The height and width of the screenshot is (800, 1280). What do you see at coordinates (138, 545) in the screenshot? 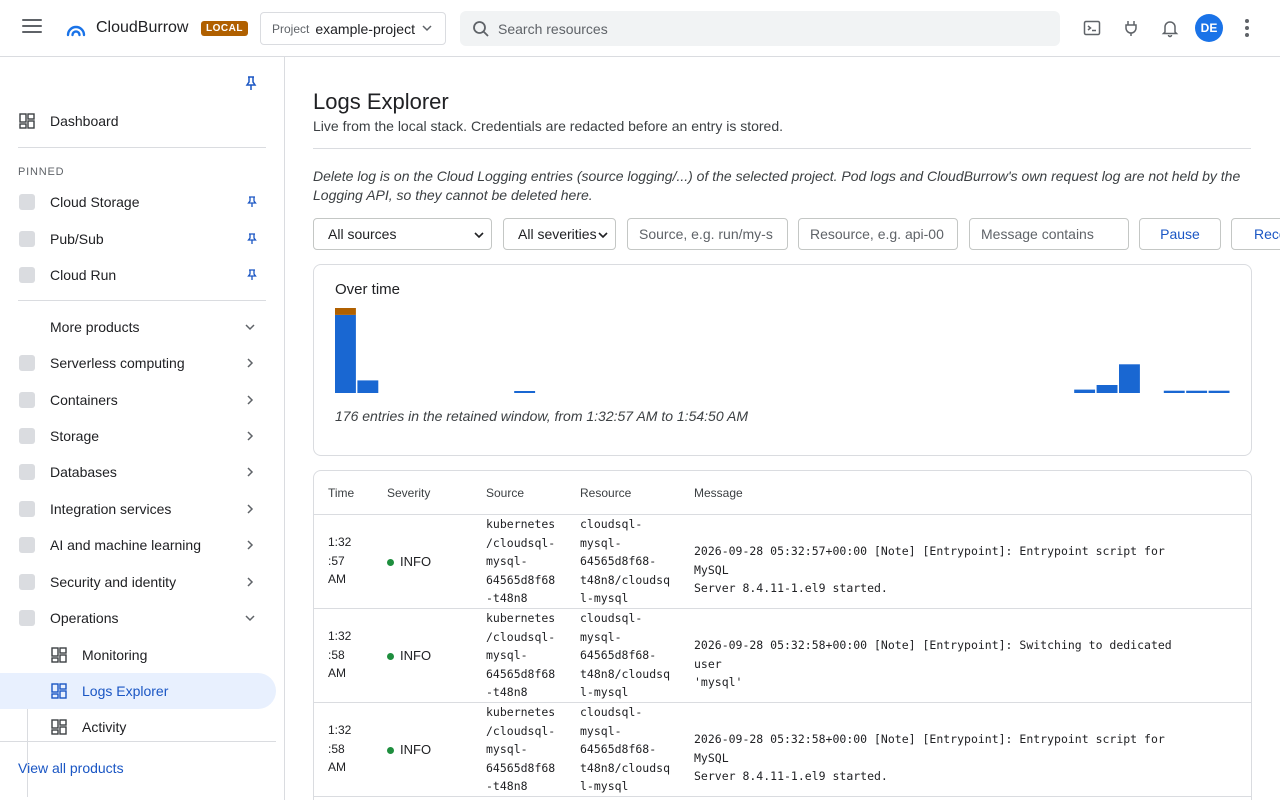
I see `sidebar-item-ai-ml: AI and machine learning` at bounding box center [138, 545].